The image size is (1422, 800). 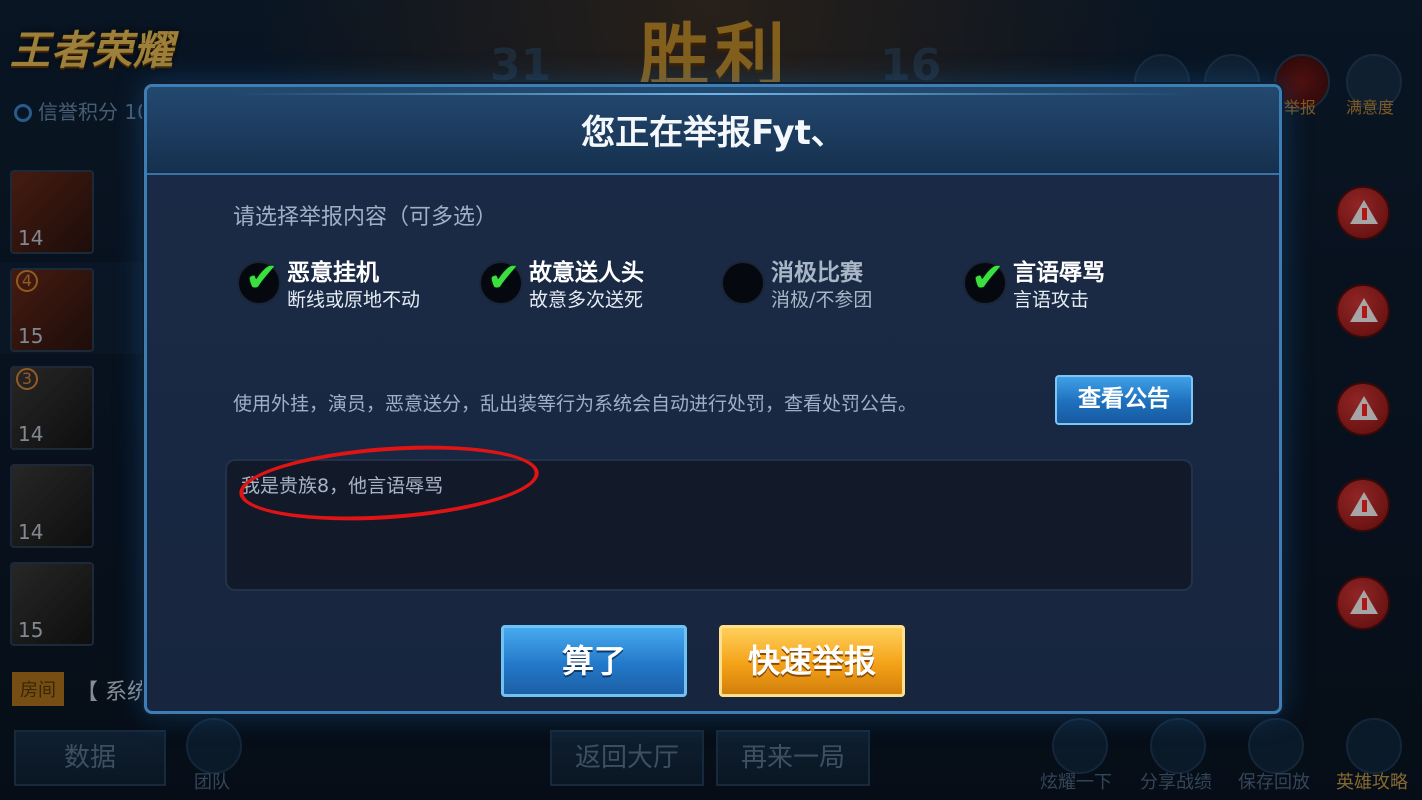 What do you see at coordinates (743, 283) in the screenshot?
I see `checkbox-passive` at bounding box center [743, 283].